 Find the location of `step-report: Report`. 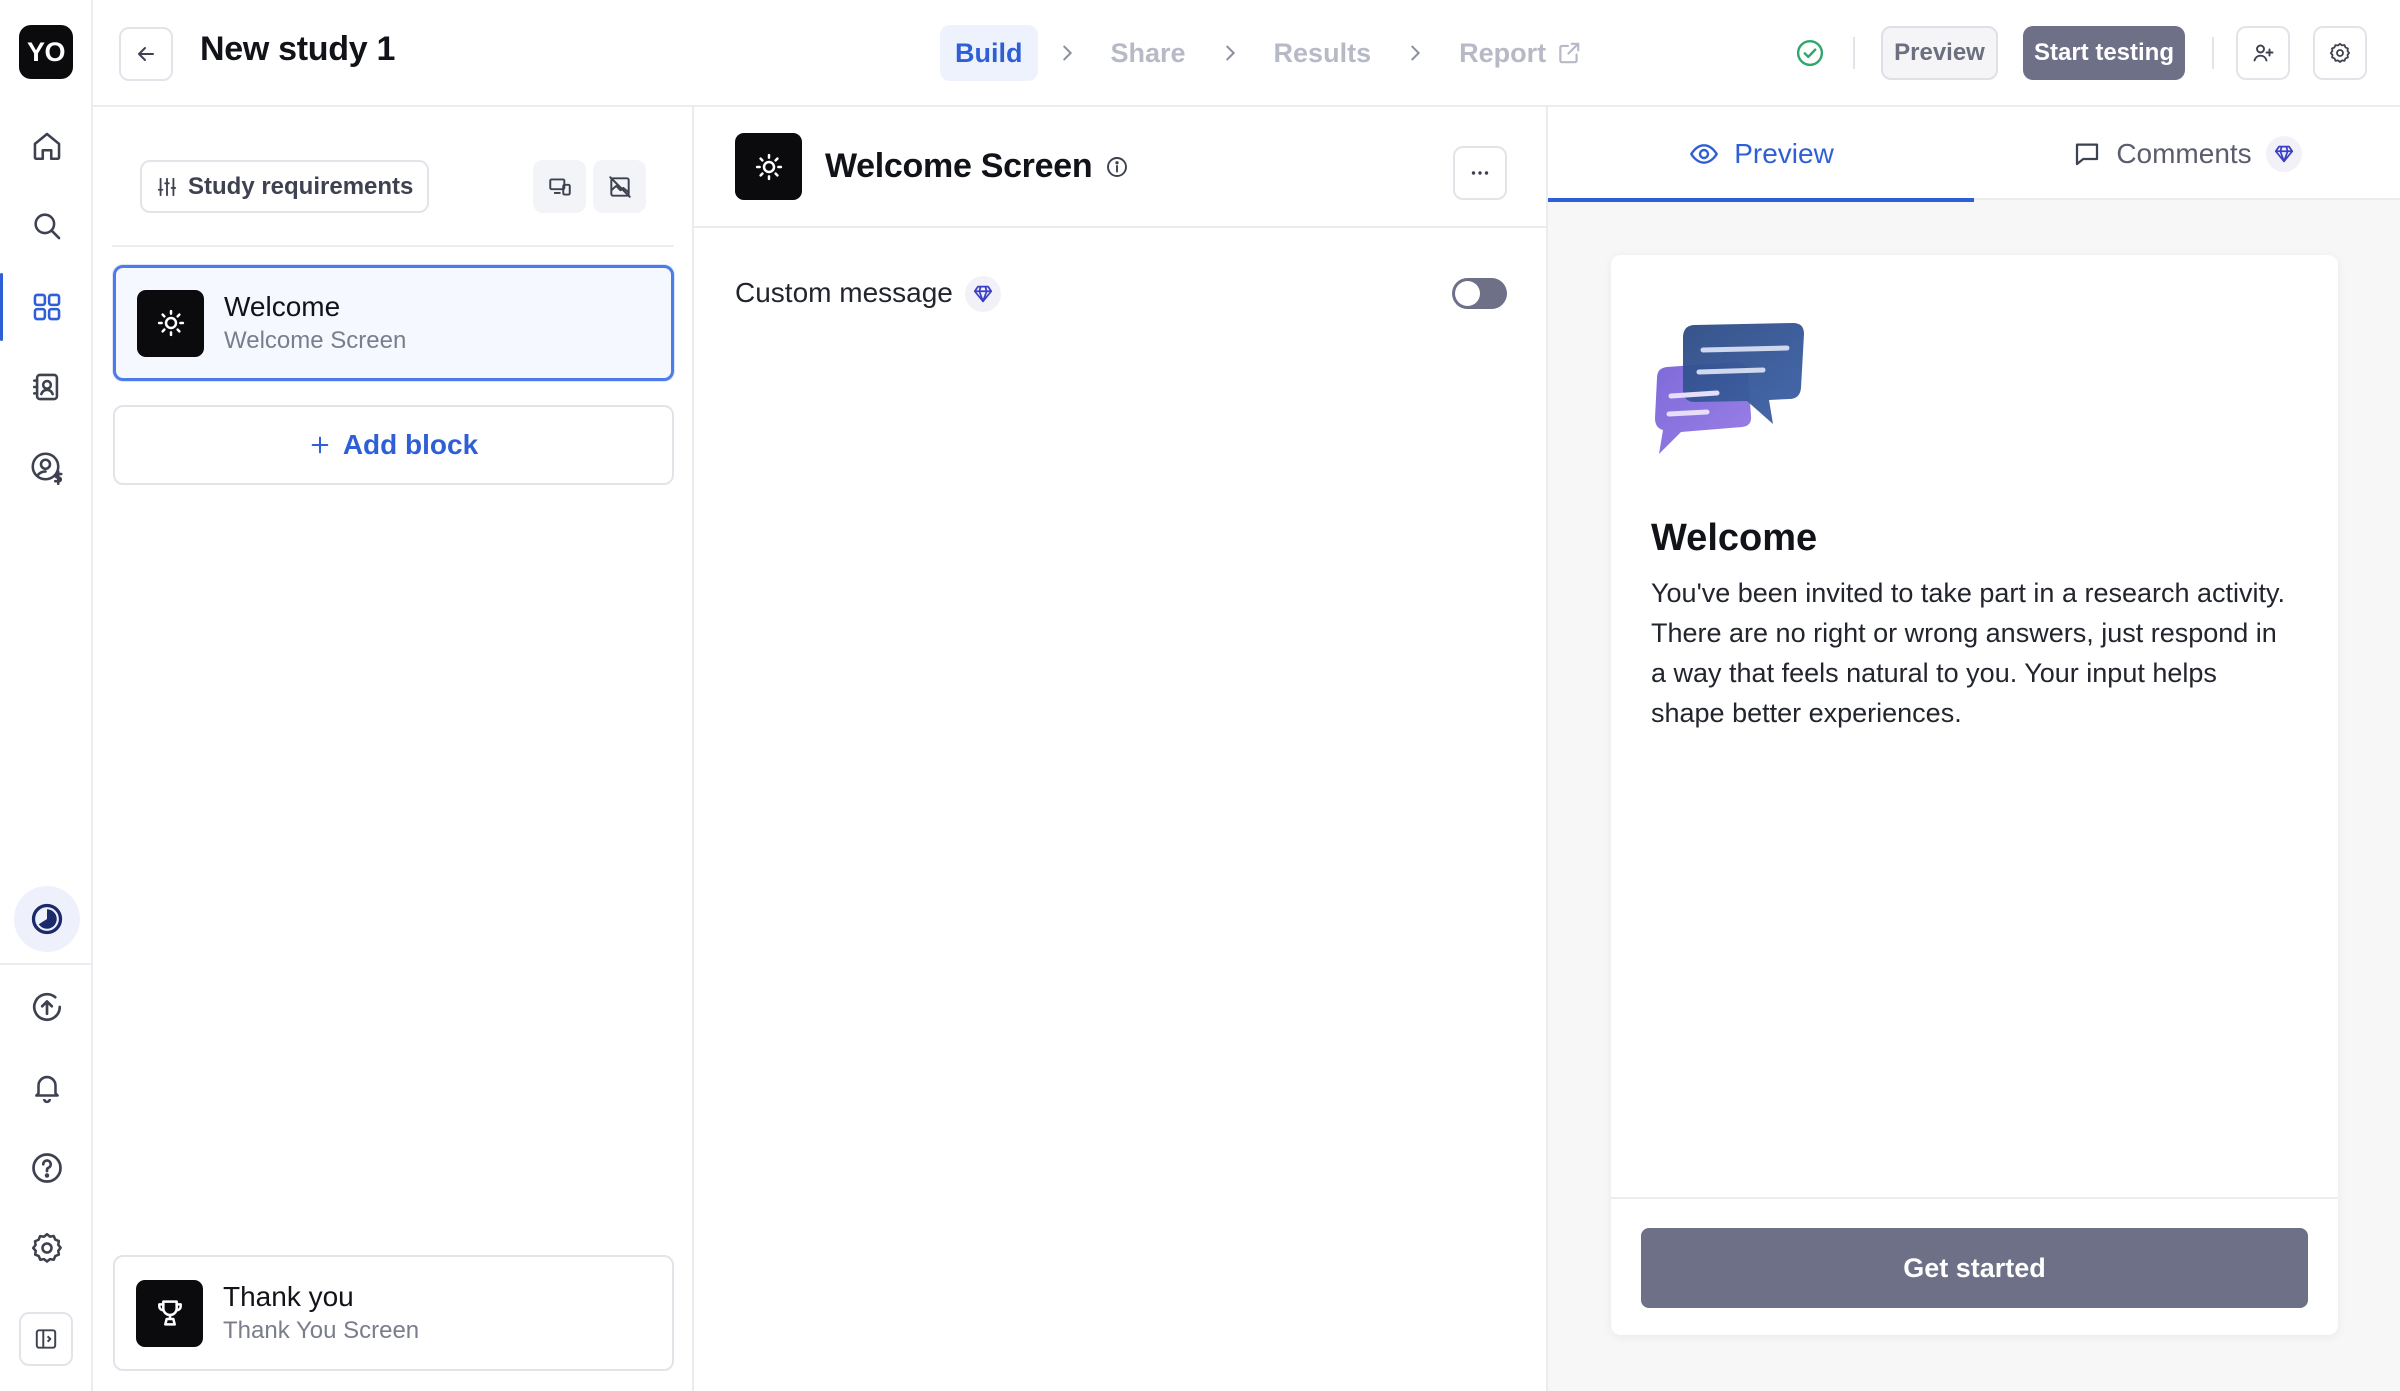

step-report: Report is located at coordinates (1520, 53).